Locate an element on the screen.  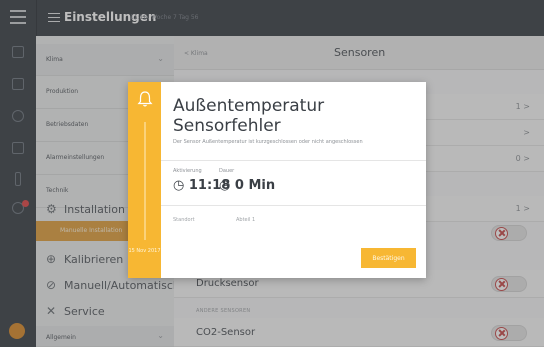
activation-label: Aktivierung is located at coordinates (187, 171).